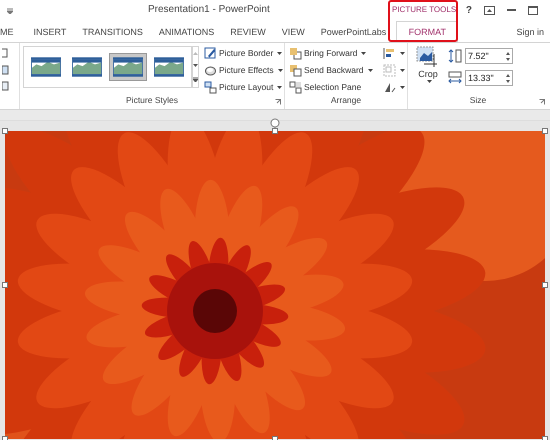 Image resolution: width=550 pixels, height=440 pixels. What do you see at coordinates (533, 31) in the screenshot?
I see `sign-in-link: Sign in` at bounding box center [533, 31].